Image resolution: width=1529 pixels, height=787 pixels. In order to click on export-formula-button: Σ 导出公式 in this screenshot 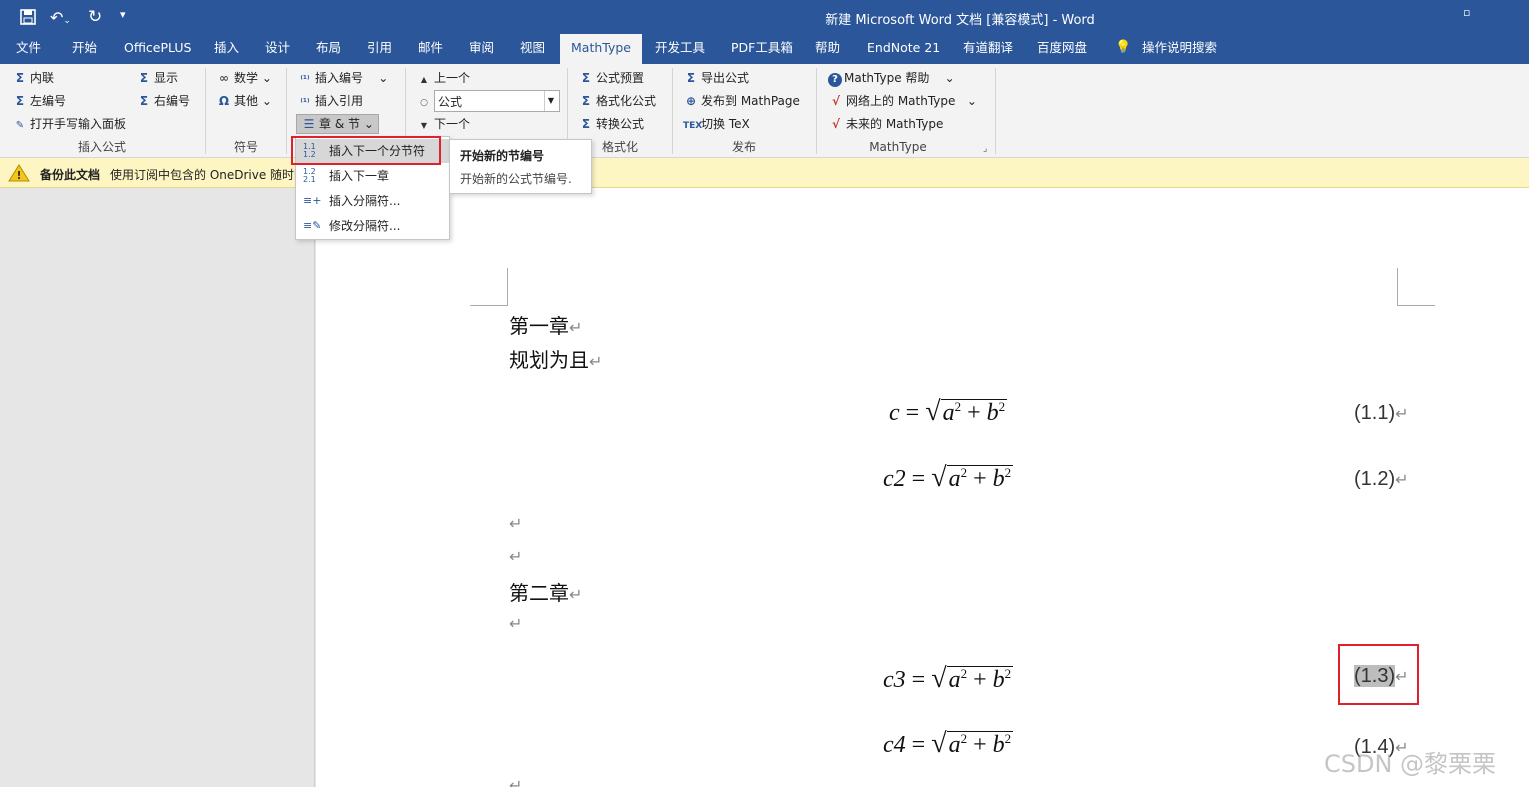, I will do `click(716, 78)`.